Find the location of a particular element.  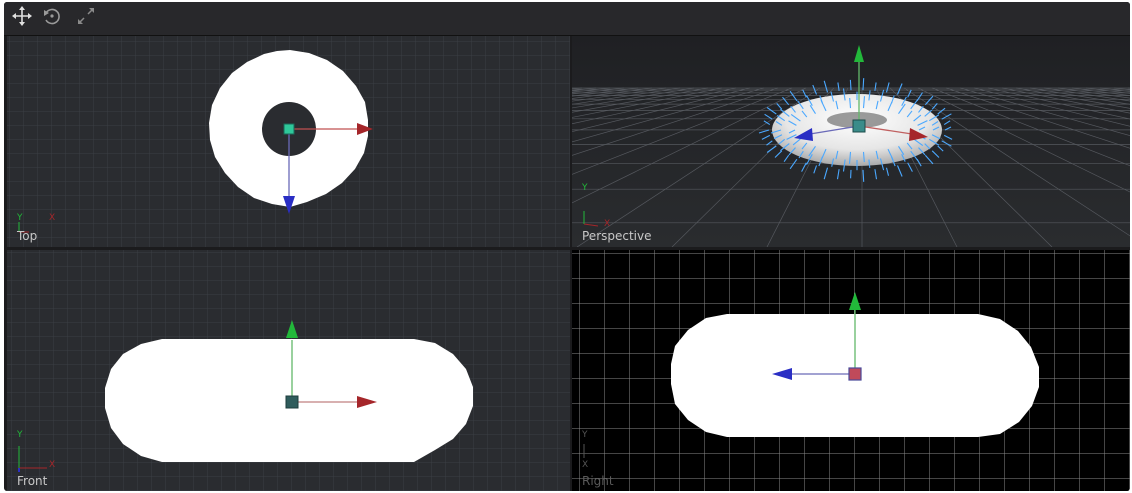

transform-toolbar is located at coordinates (567, 19).